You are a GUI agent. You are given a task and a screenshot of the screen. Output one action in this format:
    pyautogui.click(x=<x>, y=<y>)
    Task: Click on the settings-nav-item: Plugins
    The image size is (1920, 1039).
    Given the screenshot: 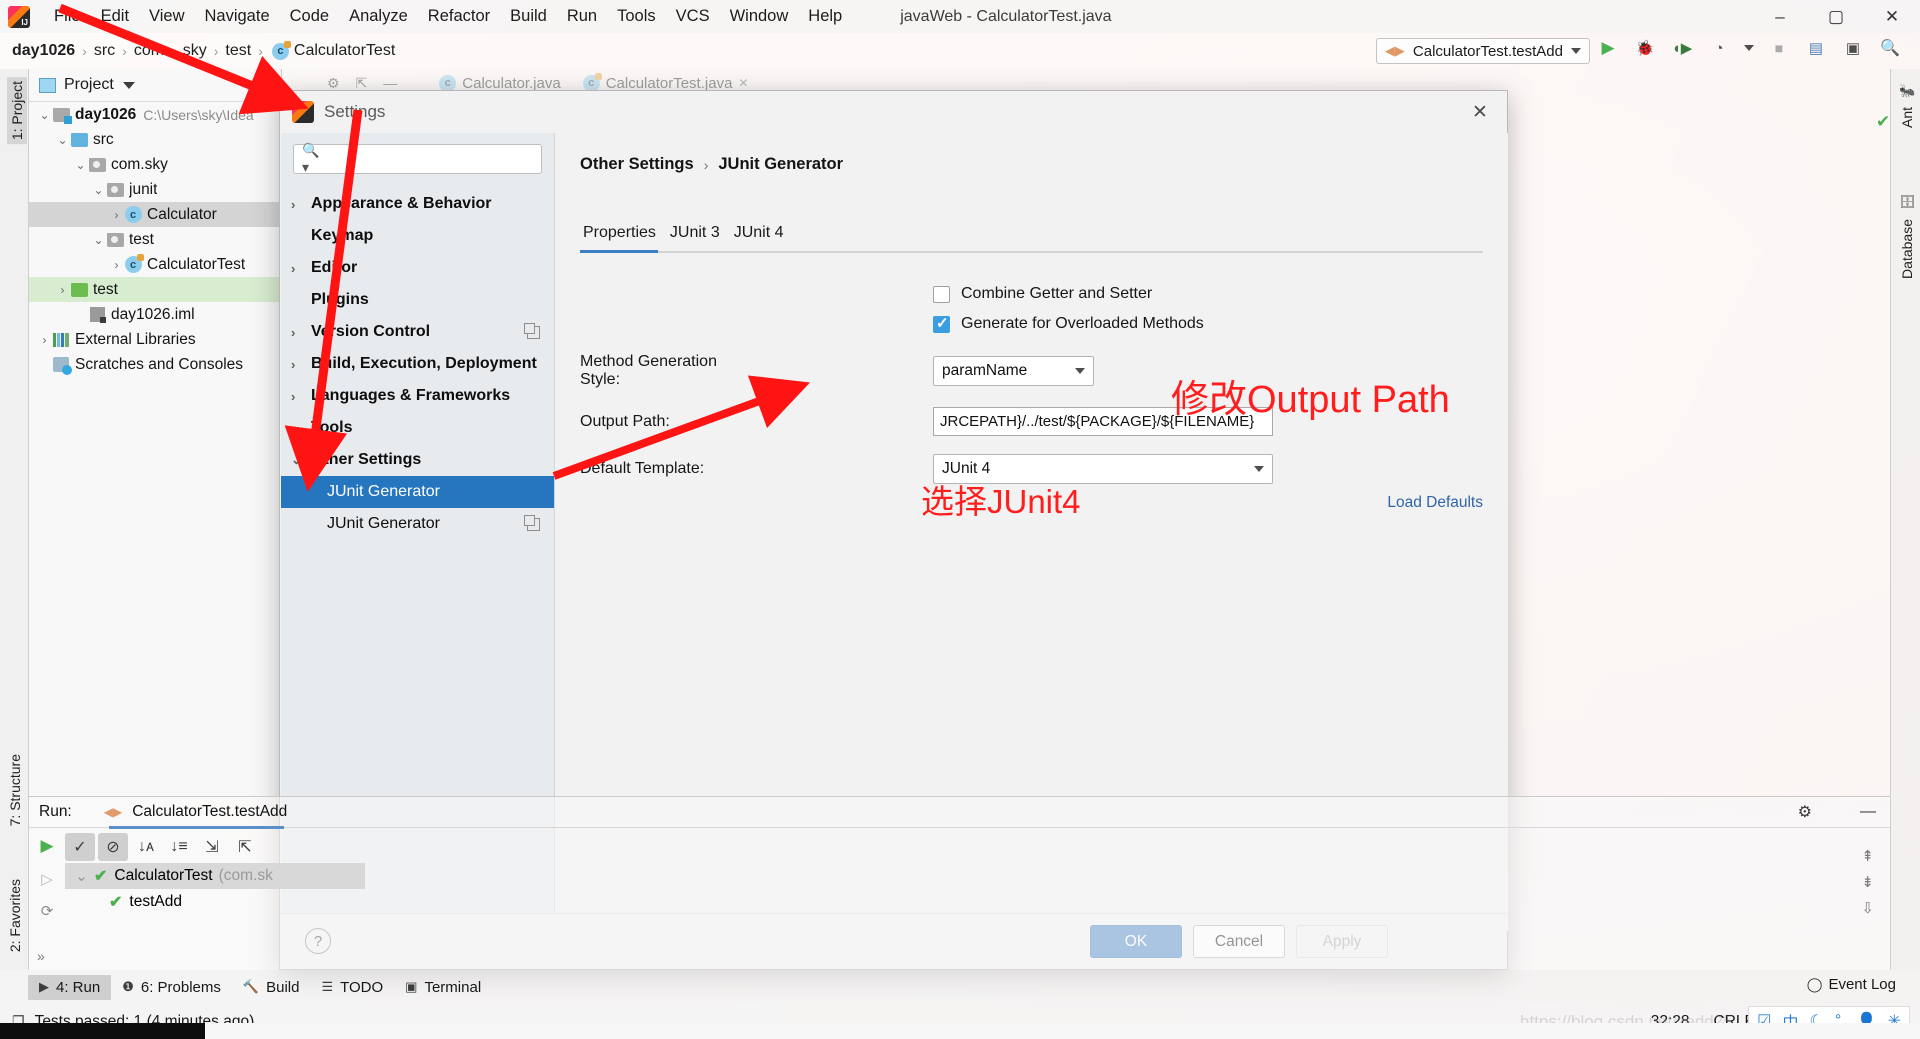 What is the action you would take?
    pyautogui.click(x=417, y=300)
    